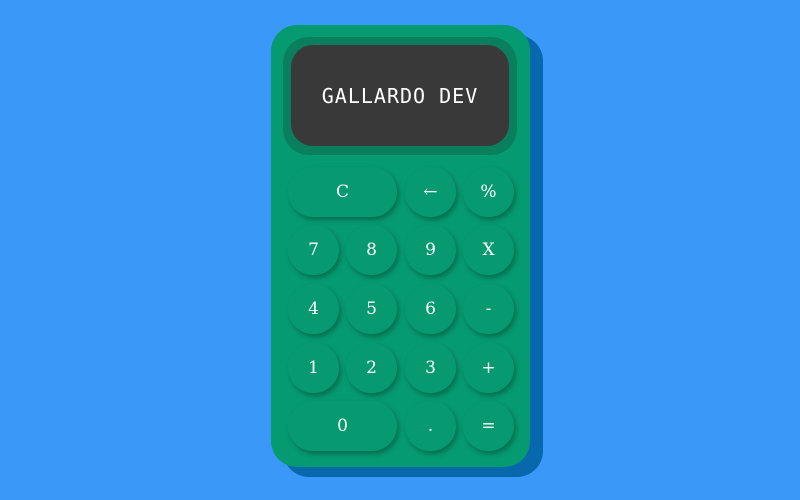 The image size is (800, 500). I want to click on subtract-button: -, so click(488, 309).